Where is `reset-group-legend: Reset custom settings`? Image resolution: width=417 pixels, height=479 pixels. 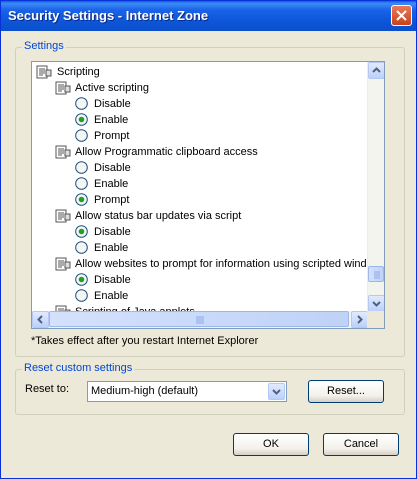 reset-group-legend: Reset custom settings is located at coordinates (78, 368).